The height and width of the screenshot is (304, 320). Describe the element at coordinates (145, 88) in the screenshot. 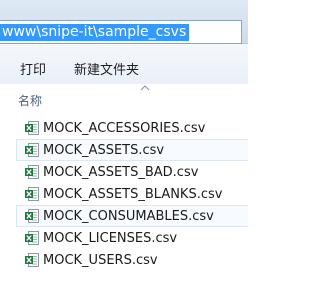

I see `sort-arrow-icon` at that location.